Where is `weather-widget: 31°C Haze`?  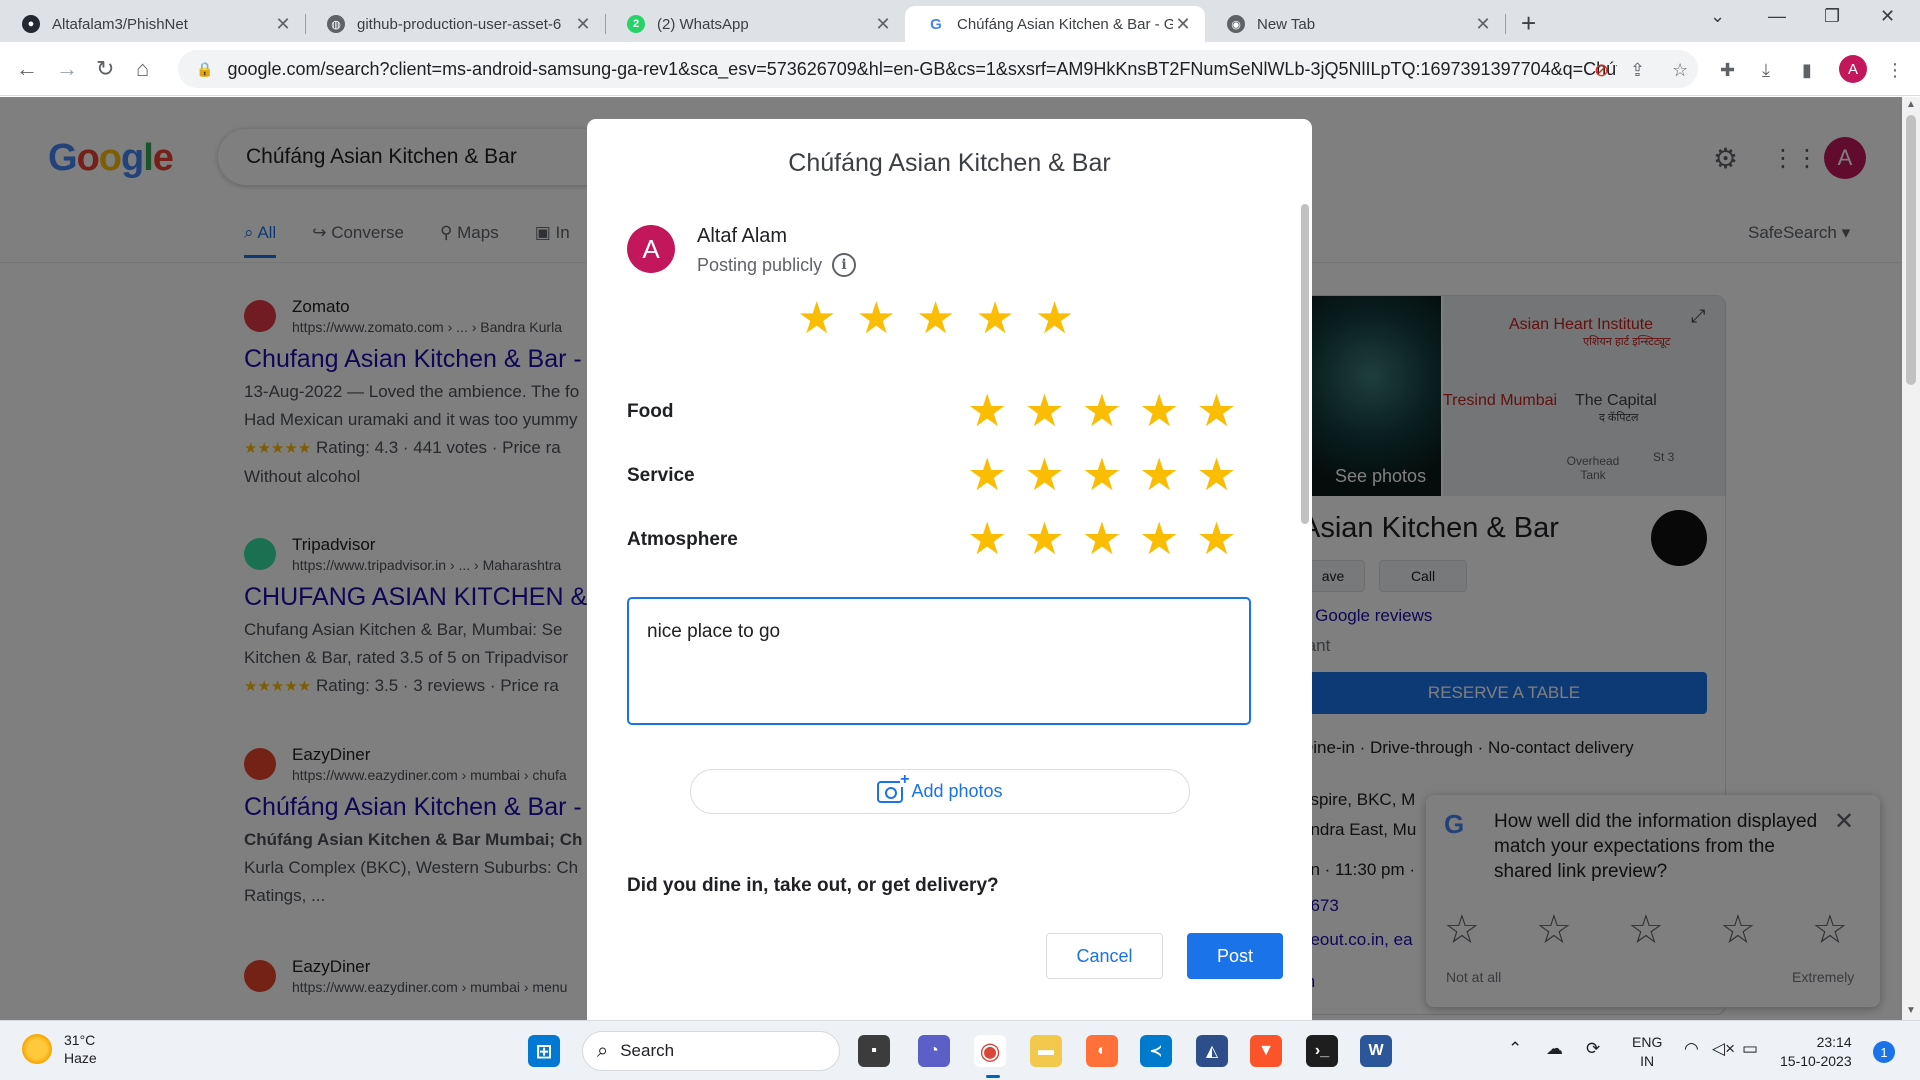 weather-widget: 31°C Haze is located at coordinates (59, 1049).